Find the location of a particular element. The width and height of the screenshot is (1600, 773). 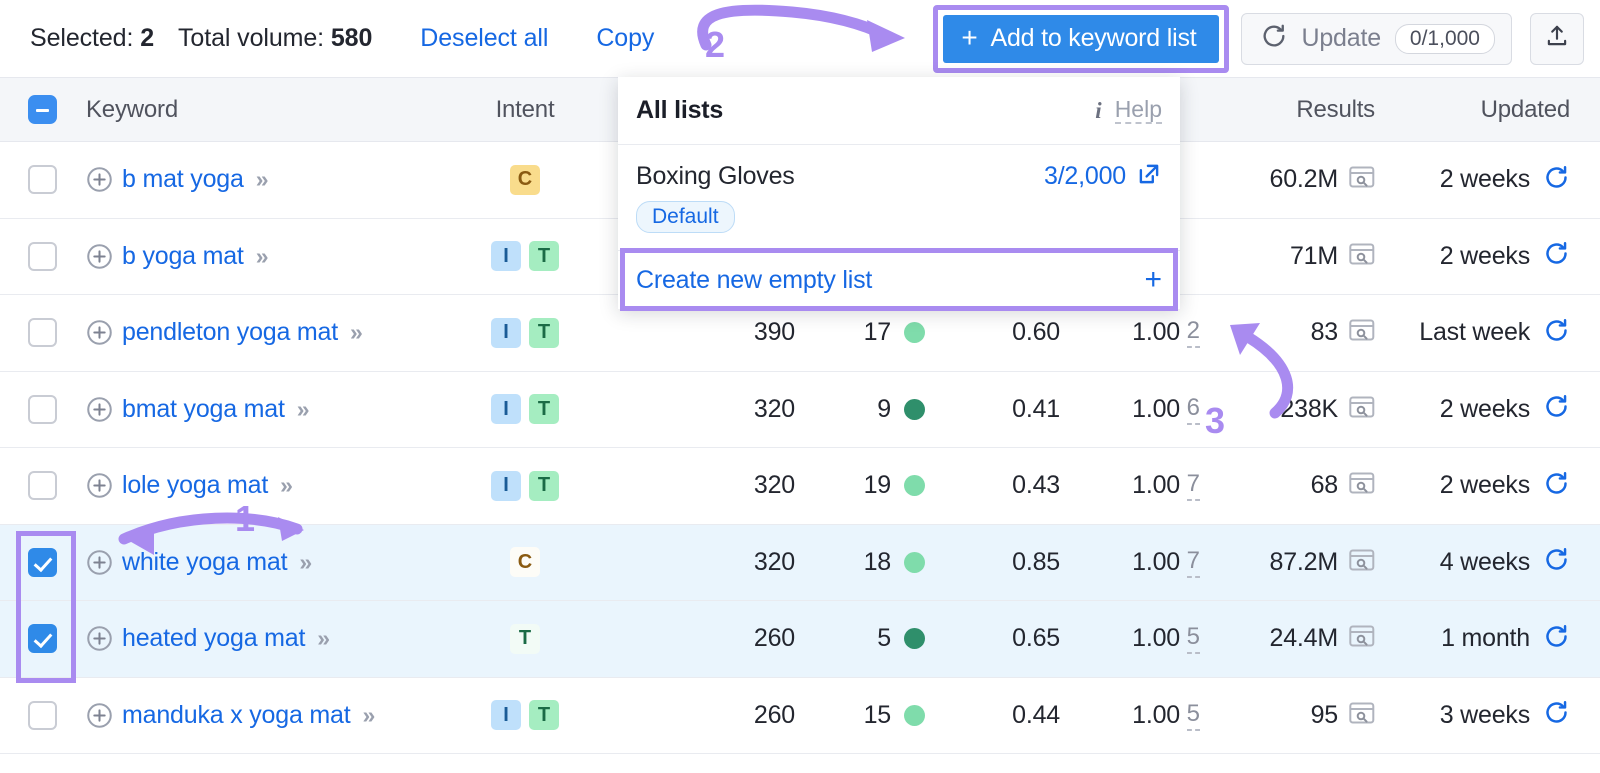

results-value: 95 is located at coordinates (1324, 714).